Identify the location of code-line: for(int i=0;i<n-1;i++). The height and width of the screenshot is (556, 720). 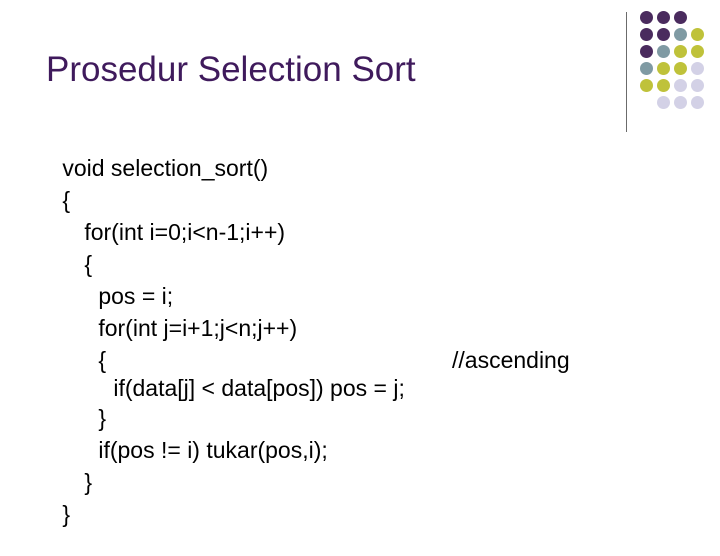
(165, 217).